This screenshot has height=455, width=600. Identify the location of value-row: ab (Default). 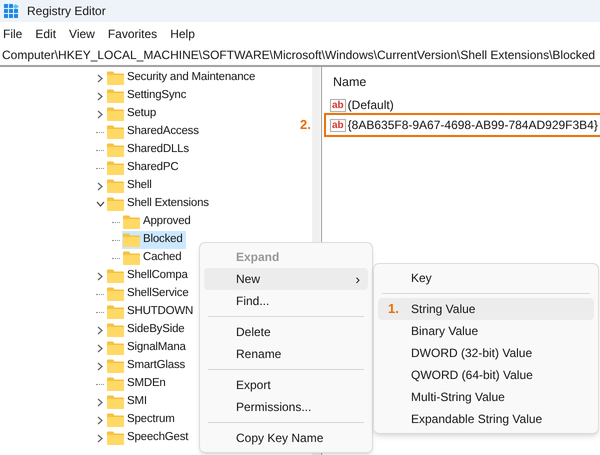
(363, 105).